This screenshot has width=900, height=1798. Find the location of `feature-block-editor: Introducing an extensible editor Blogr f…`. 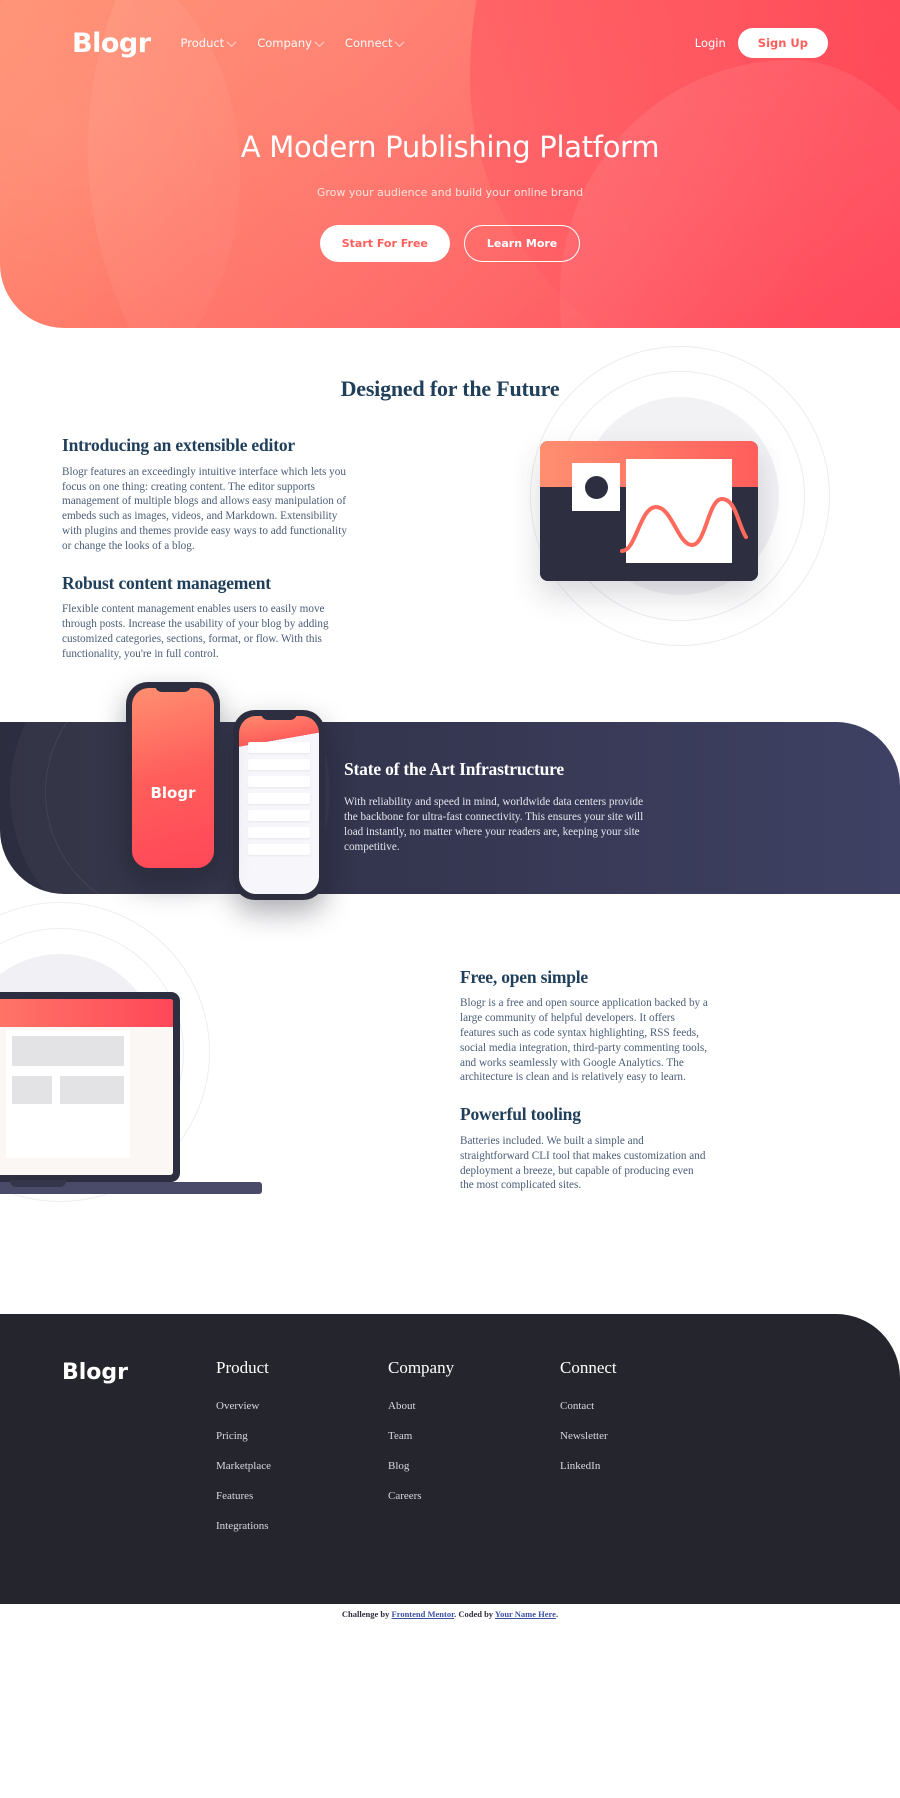

feature-block-editor: Introducing an extensible editor Blogr f… is located at coordinates (210, 495).